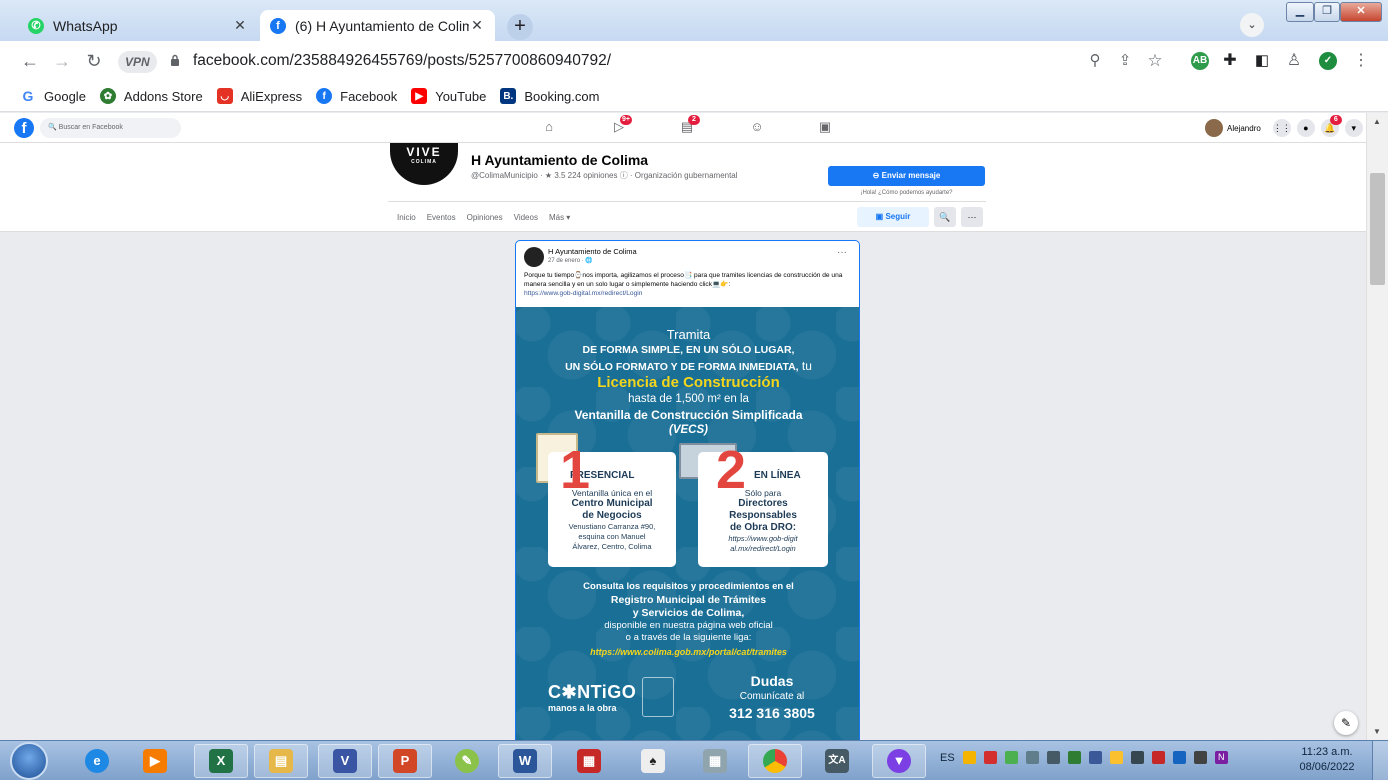  What do you see at coordinates (1305, 128) in the screenshot?
I see `messenger-icon: ●` at bounding box center [1305, 128].